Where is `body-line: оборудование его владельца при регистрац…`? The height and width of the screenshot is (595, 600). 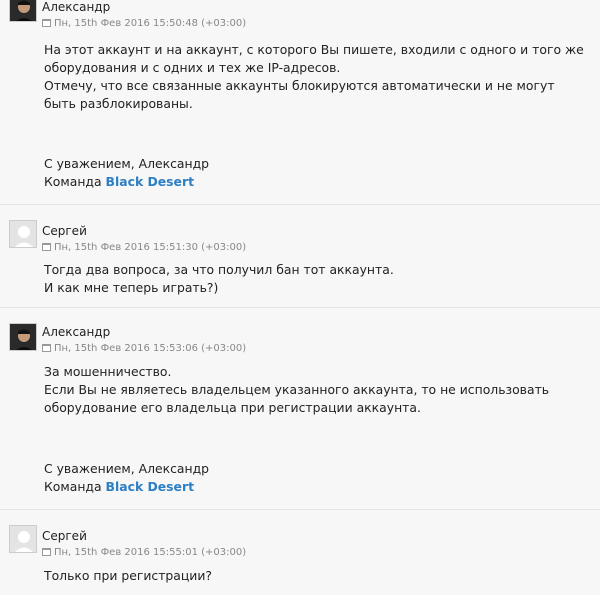
body-line: оборудование его владельца при регистрац… is located at coordinates (232, 407).